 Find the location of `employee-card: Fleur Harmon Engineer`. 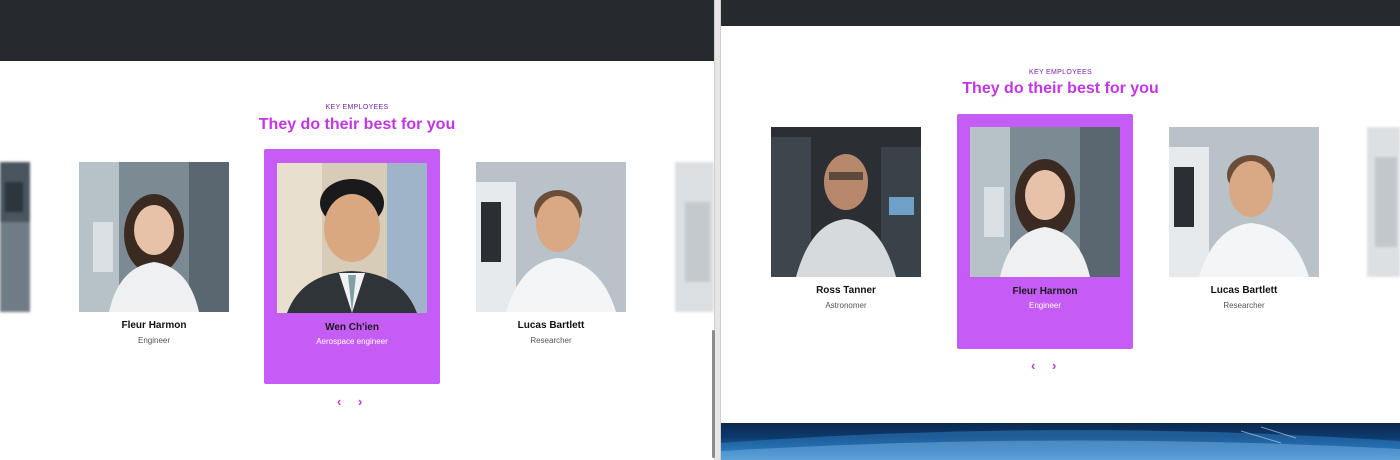

employee-card: Fleur Harmon Engineer is located at coordinates (154, 266).